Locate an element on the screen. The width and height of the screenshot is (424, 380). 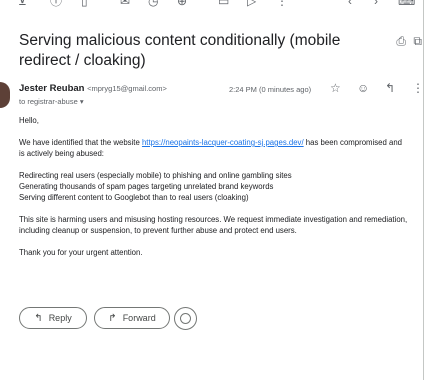
recipient-label: to registrar-abuse is located at coordinates (48, 101).